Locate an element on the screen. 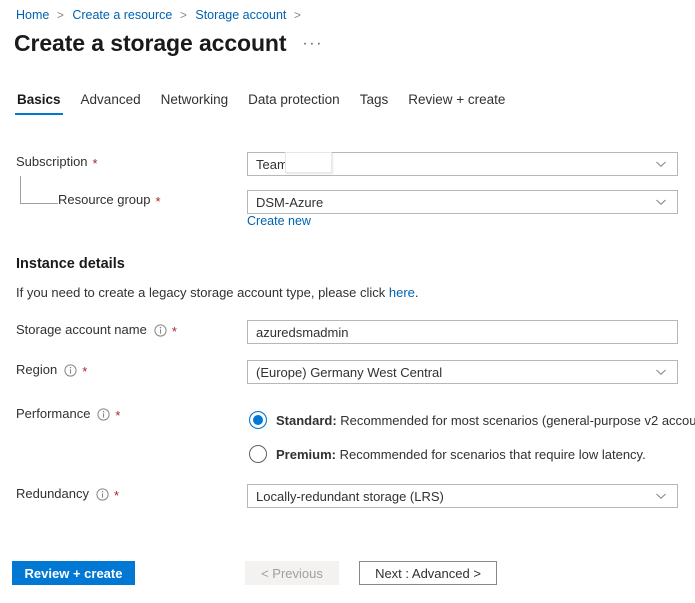 The width and height of the screenshot is (695, 603). tab-networking: Networking is located at coordinates (195, 103).